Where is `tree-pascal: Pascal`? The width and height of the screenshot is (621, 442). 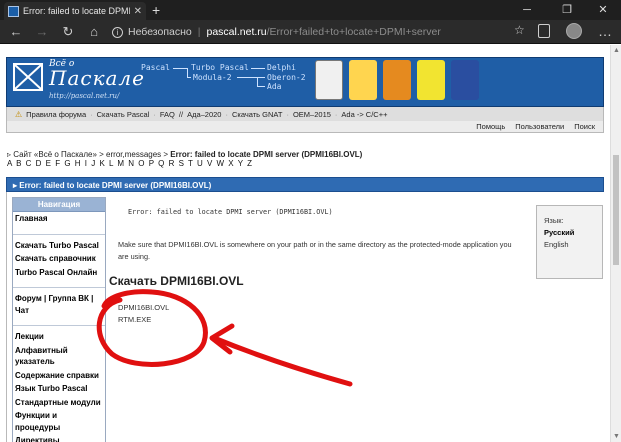
tree-pascal: Pascal is located at coordinates (155, 67).